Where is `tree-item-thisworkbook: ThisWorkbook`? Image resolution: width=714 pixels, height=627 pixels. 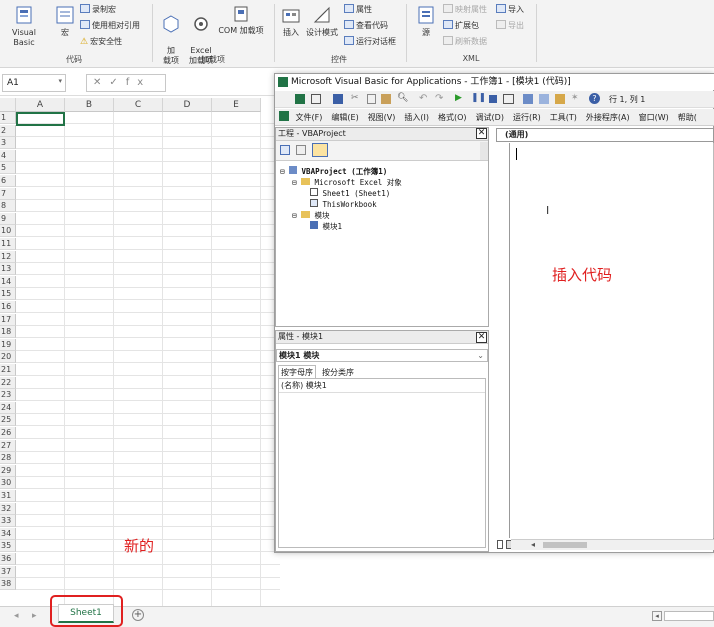 tree-item-thisworkbook: ThisWorkbook is located at coordinates (341, 204).